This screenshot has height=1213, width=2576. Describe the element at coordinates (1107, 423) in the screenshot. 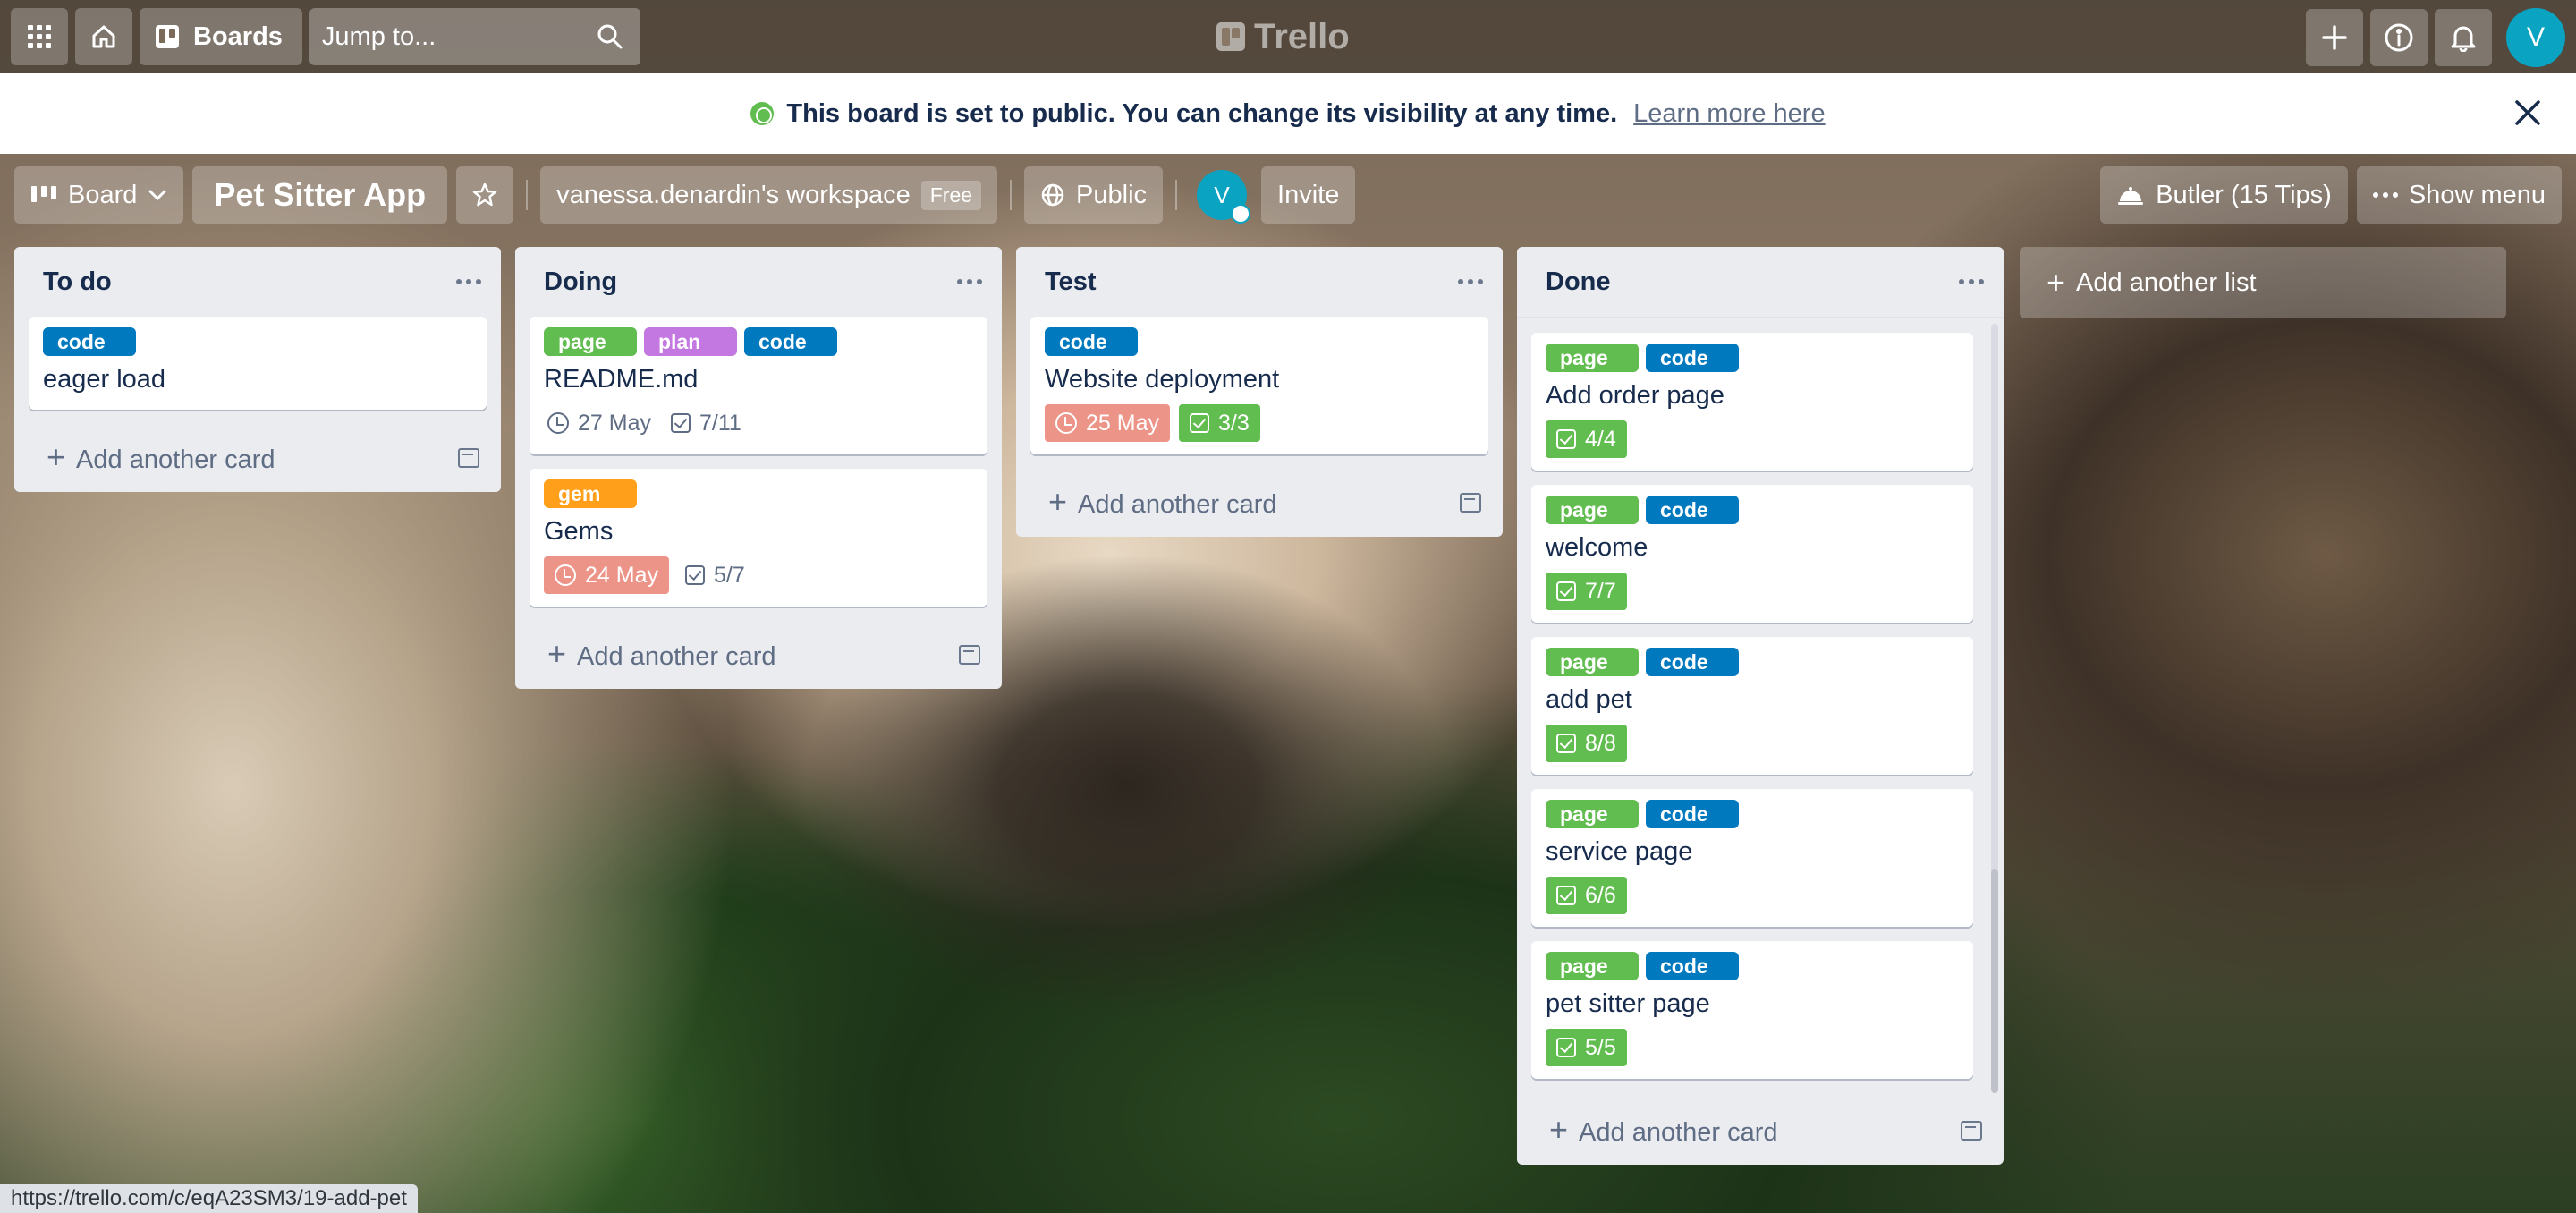

I see `due-date-badge: 25 May` at that location.